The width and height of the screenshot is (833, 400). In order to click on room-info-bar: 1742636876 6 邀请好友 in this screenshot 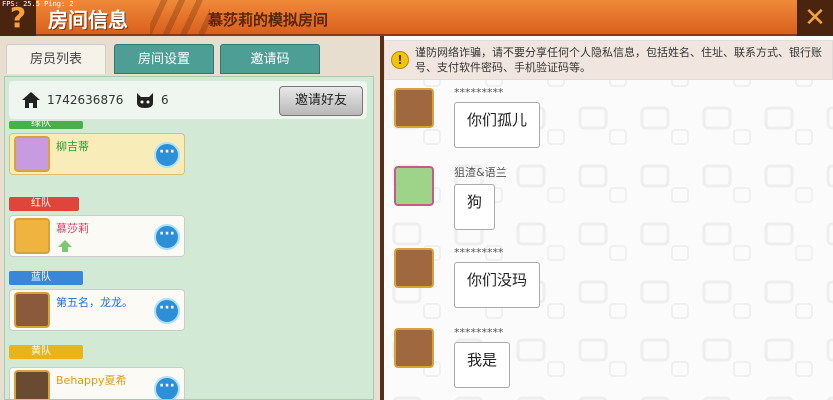, I will do `click(188, 100)`.